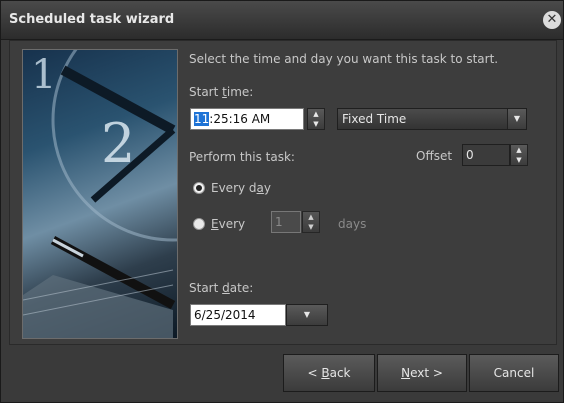 Image resolution: width=564 pixels, height=403 pixels. What do you see at coordinates (242, 157) in the screenshot?
I see `perform-task-label: Perform this task:` at bounding box center [242, 157].